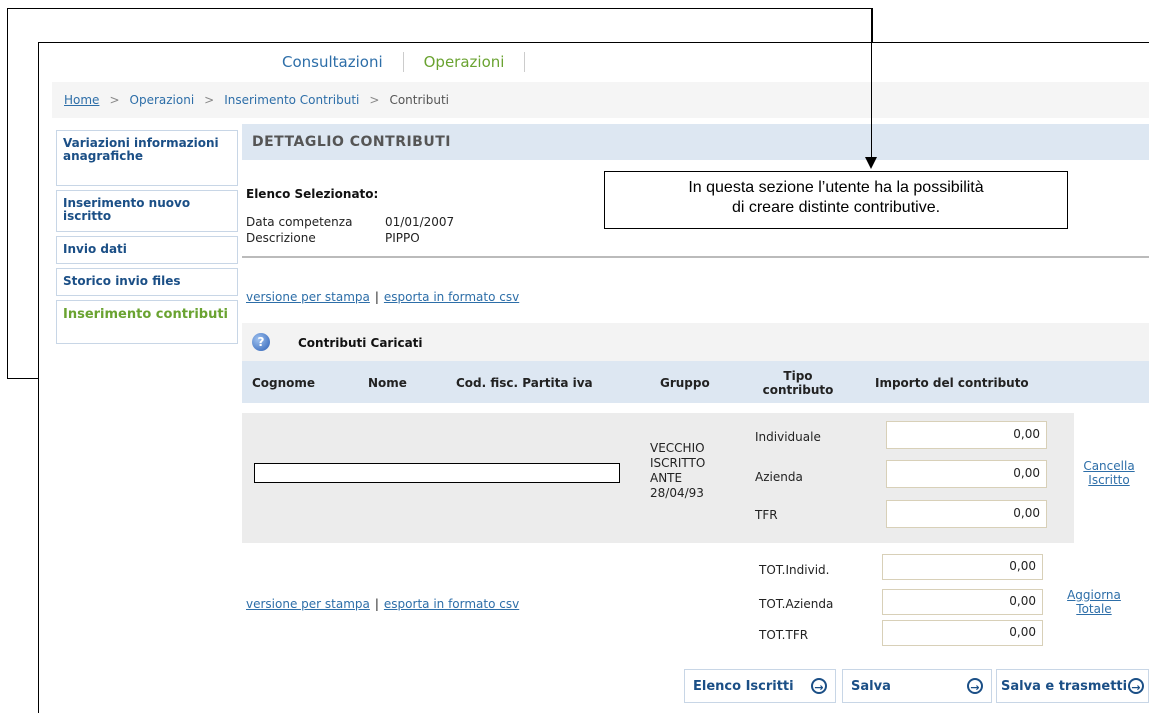 The image size is (1149, 713). I want to click on tot-azienda-field: 0,00, so click(962, 602).